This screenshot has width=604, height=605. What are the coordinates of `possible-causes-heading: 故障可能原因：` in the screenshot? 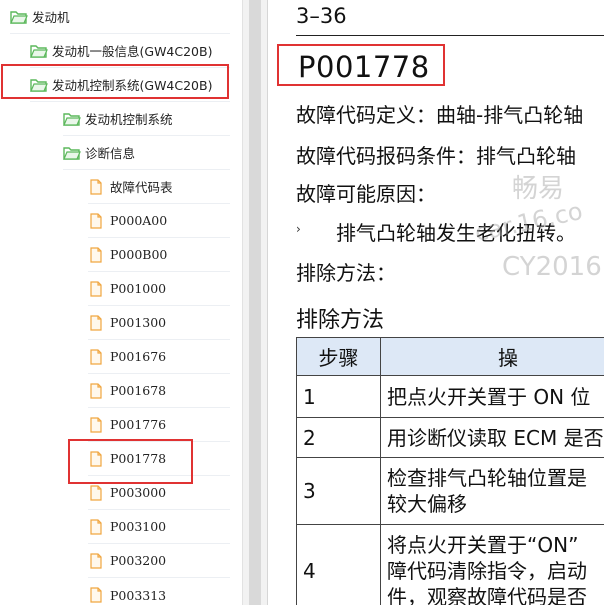 It's located at (366, 194).